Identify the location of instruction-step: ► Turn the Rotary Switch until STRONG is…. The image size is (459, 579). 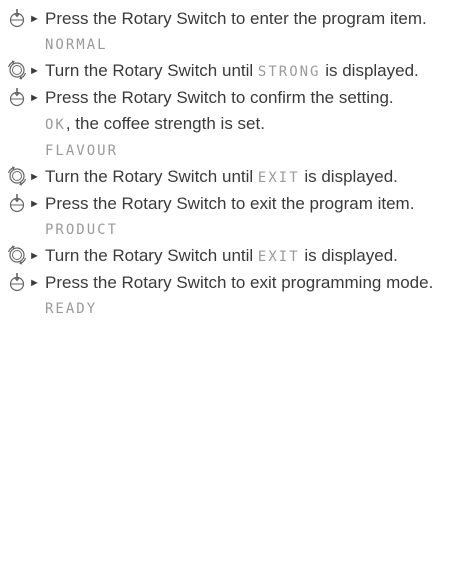
(229, 71).